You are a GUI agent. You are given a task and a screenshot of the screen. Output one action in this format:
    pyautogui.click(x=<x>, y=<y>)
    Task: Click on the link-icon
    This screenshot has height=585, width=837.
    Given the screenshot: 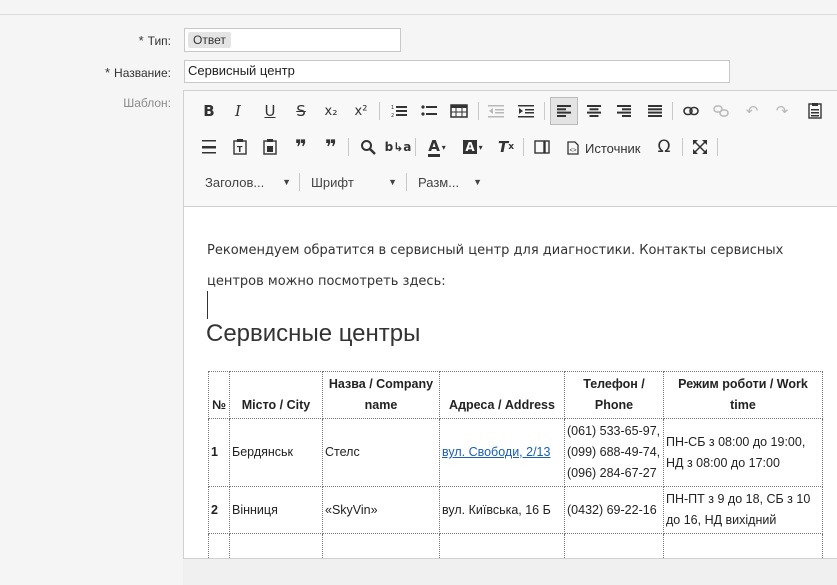 What is the action you would take?
    pyautogui.click(x=691, y=111)
    